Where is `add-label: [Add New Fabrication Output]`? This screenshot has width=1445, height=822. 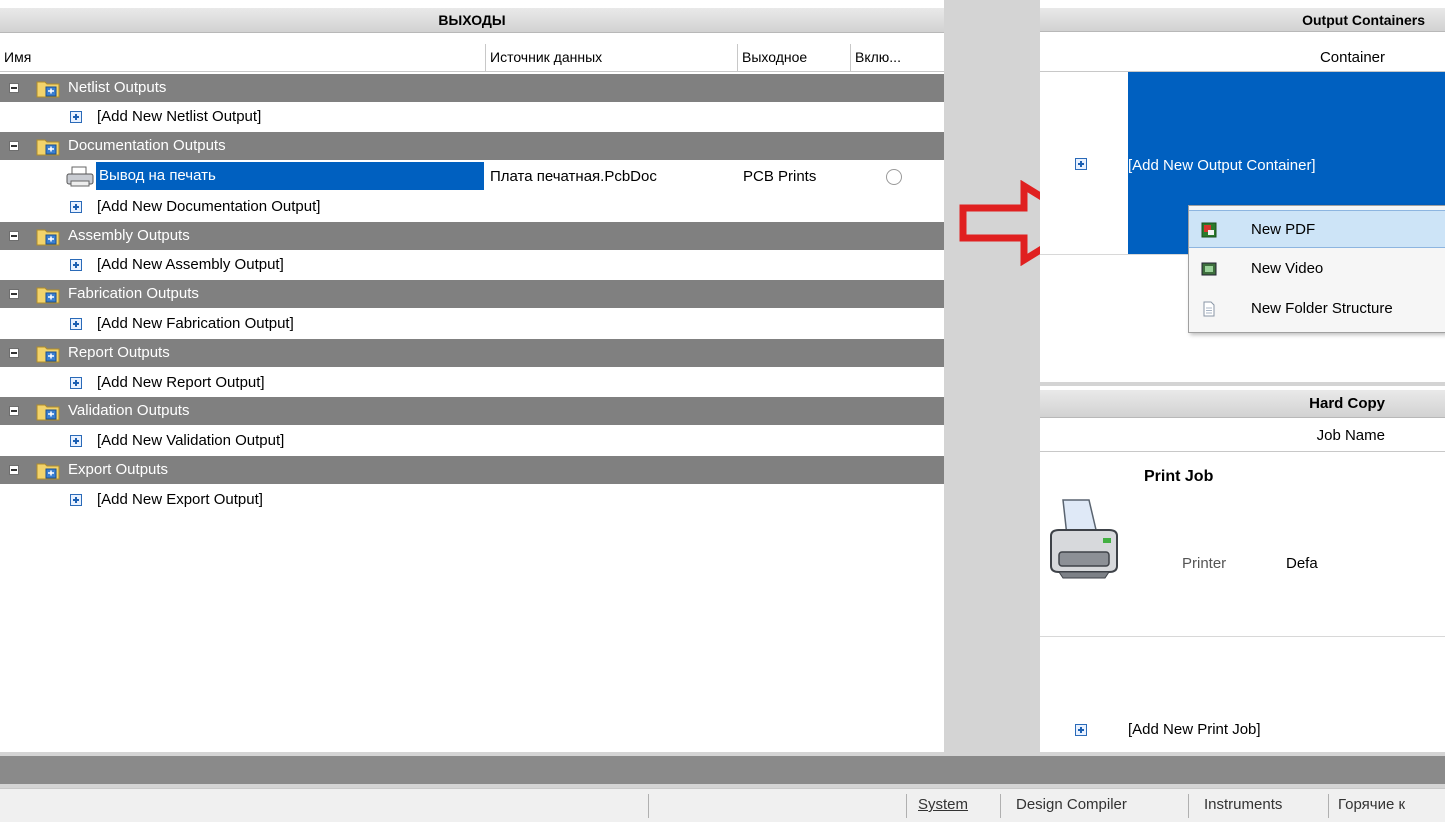 add-label: [Add New Fabrication Output] is located at coordinates (195, 323).